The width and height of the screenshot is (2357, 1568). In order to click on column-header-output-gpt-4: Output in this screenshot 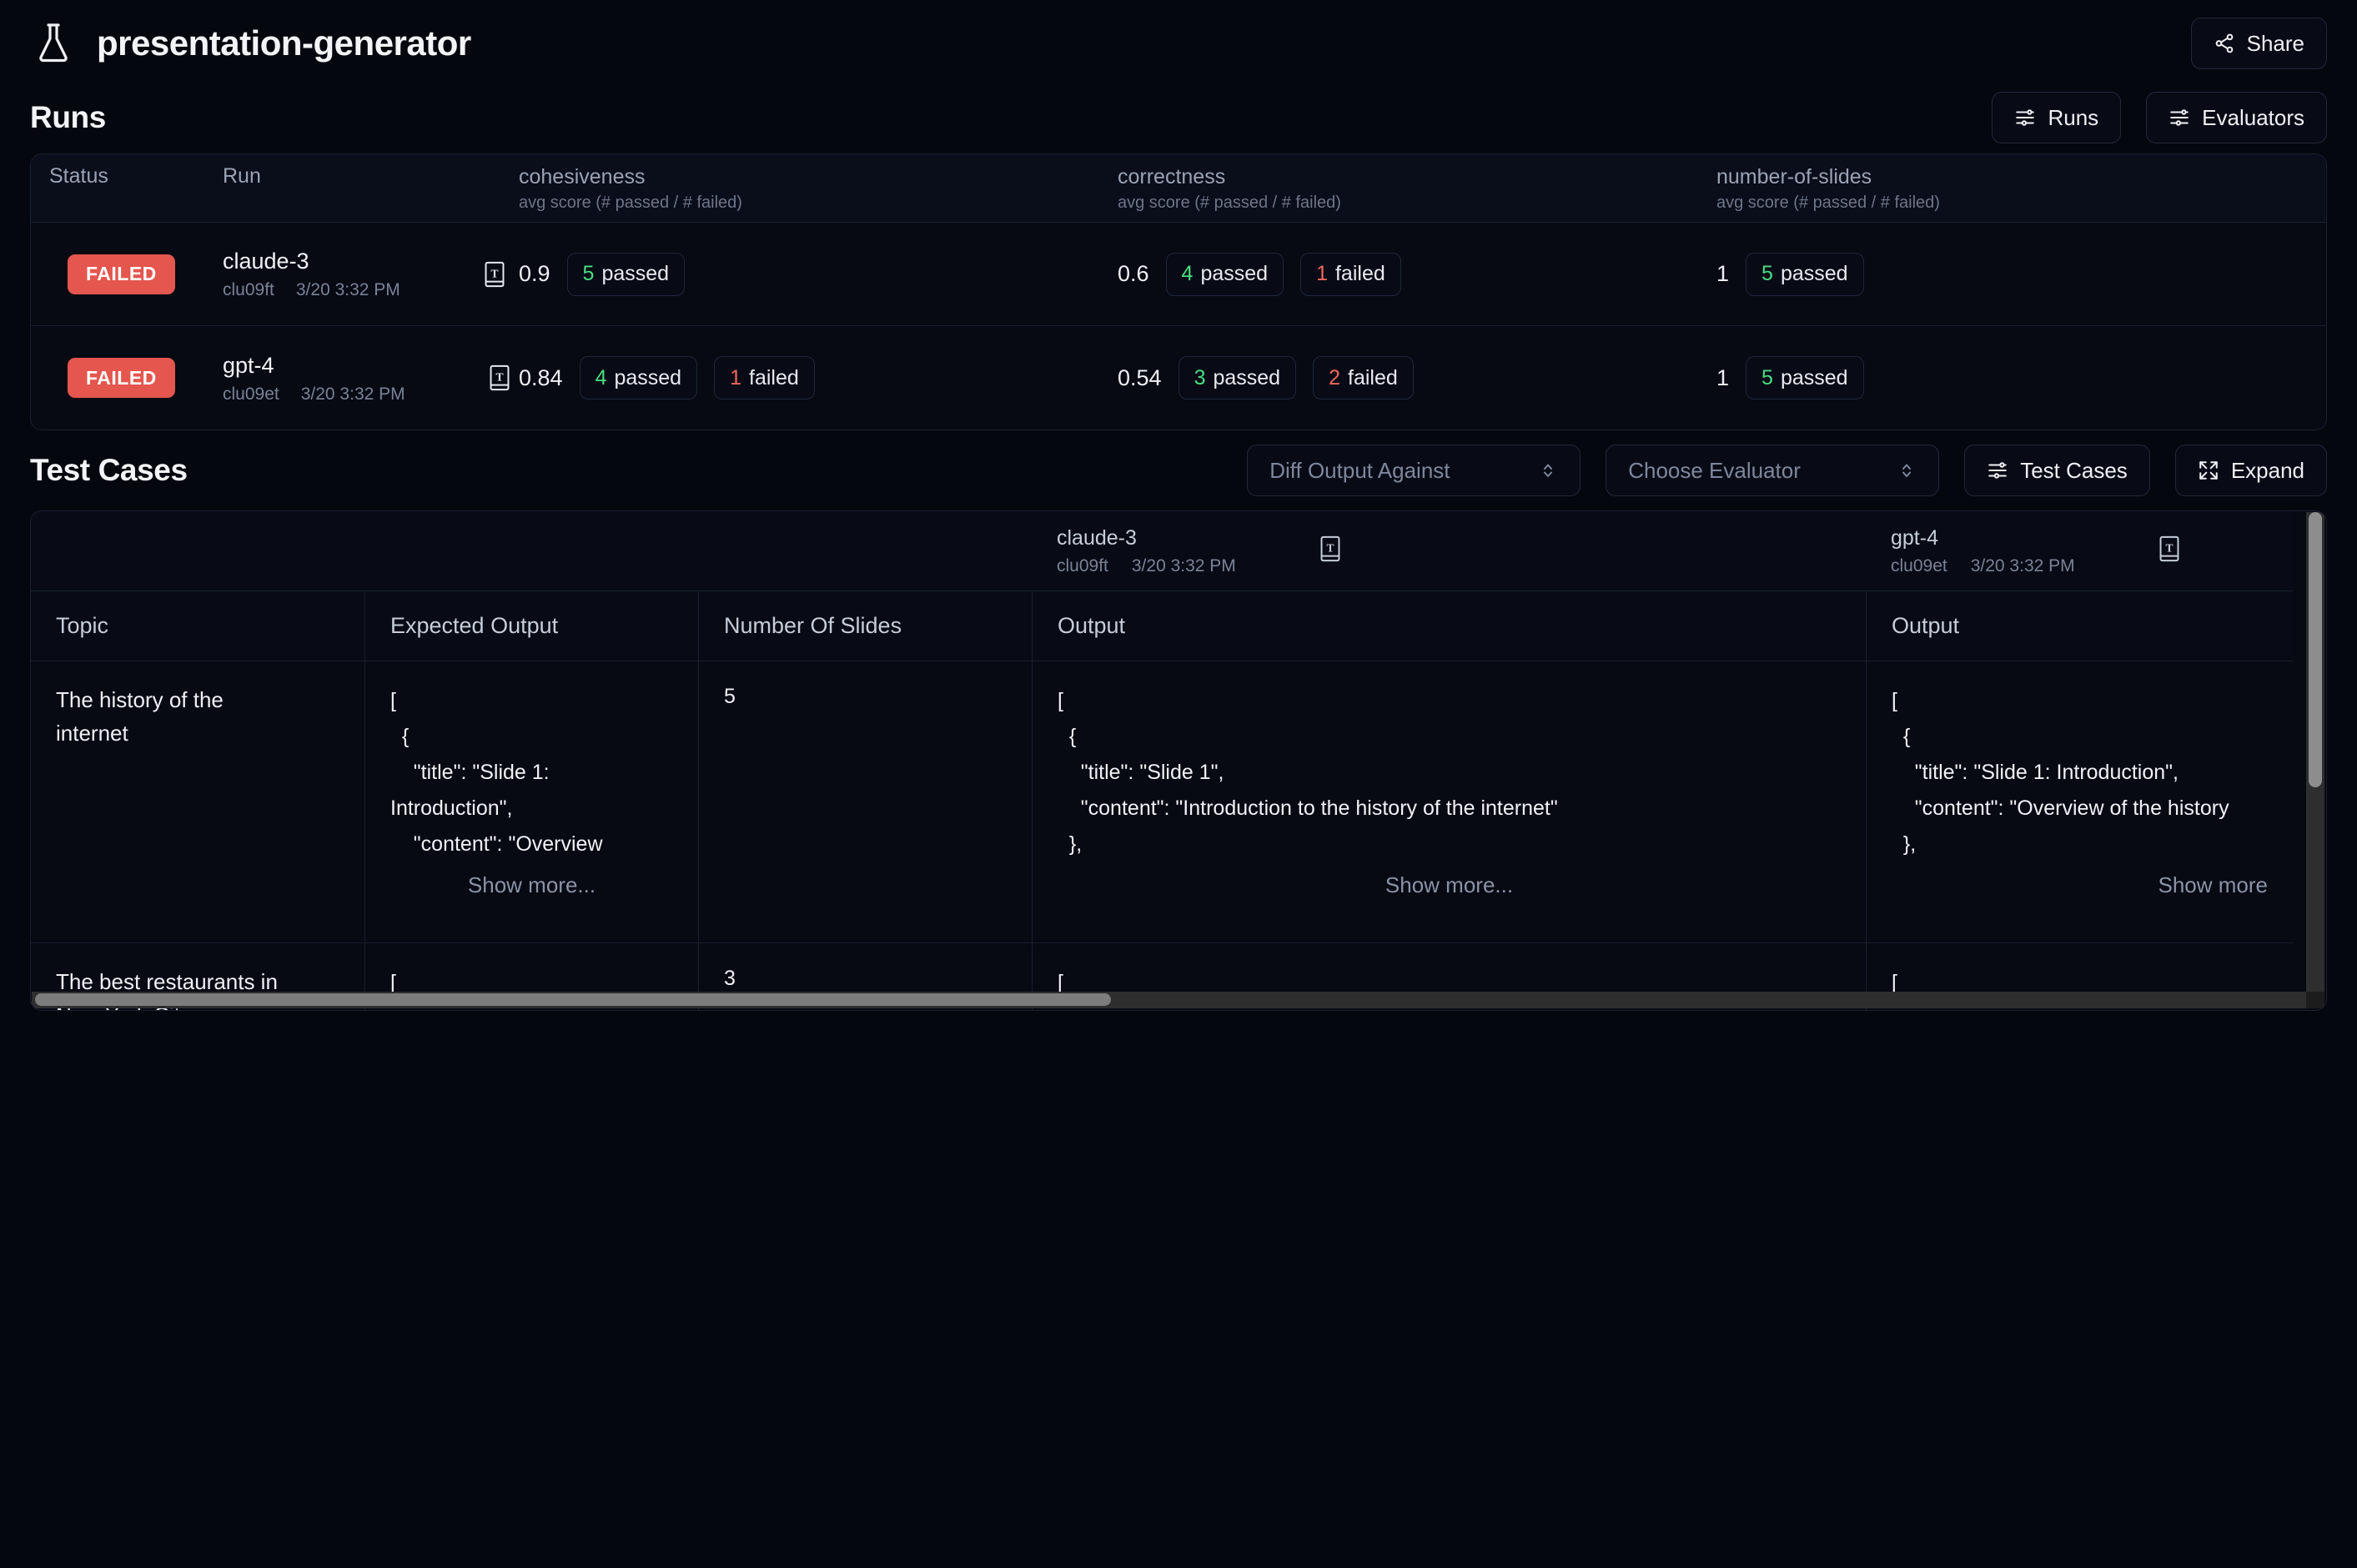, I will do `click(2079, 626)`.